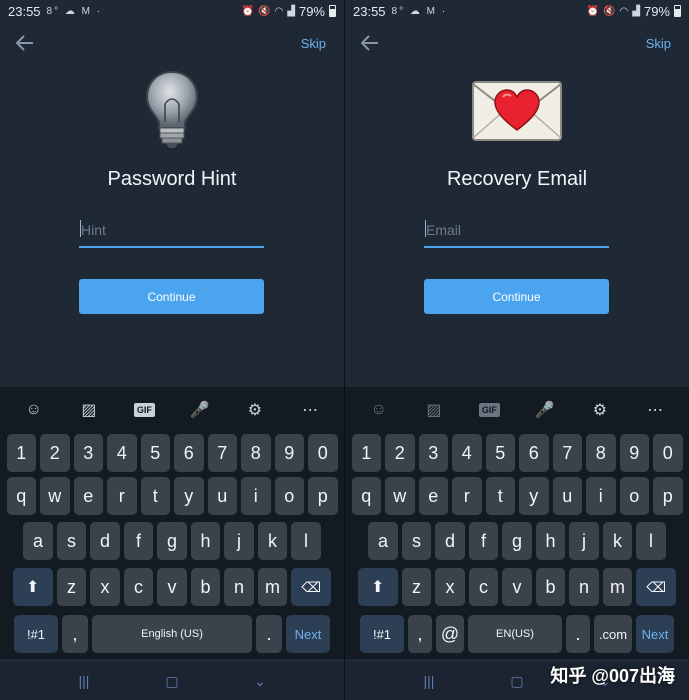  What do you see at coordinates (578, 634) in the screenshot?
I see `period-key: .` at bounding box center [578, 634].